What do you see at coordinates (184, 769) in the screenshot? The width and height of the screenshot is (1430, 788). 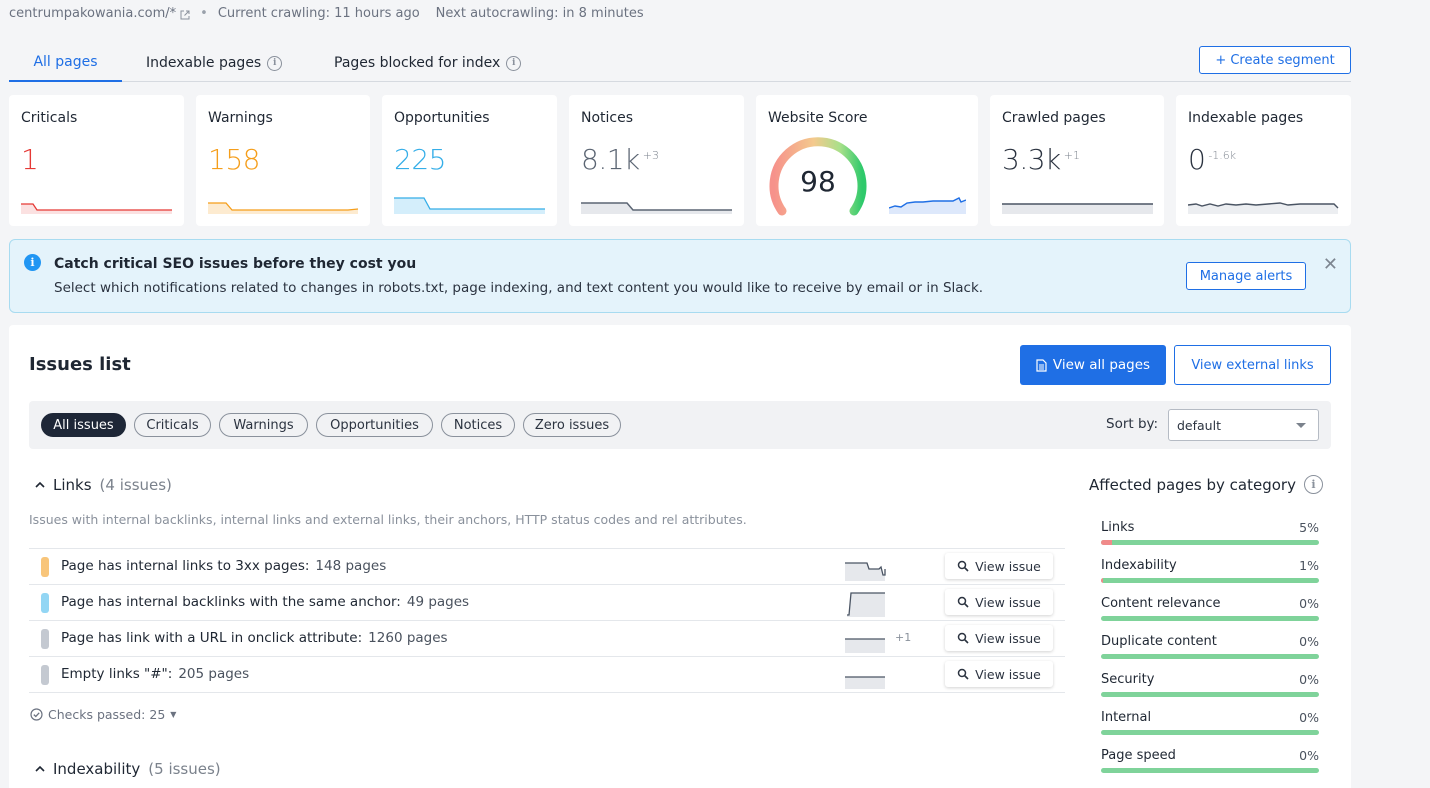 I see `section-count: (5 issues)` at bounding box center [184, 769].